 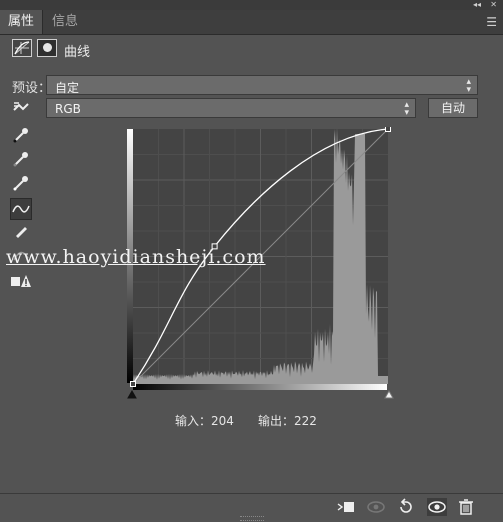 I want to click on panel-menu-icon: ☰, so click(x=491, y=22).